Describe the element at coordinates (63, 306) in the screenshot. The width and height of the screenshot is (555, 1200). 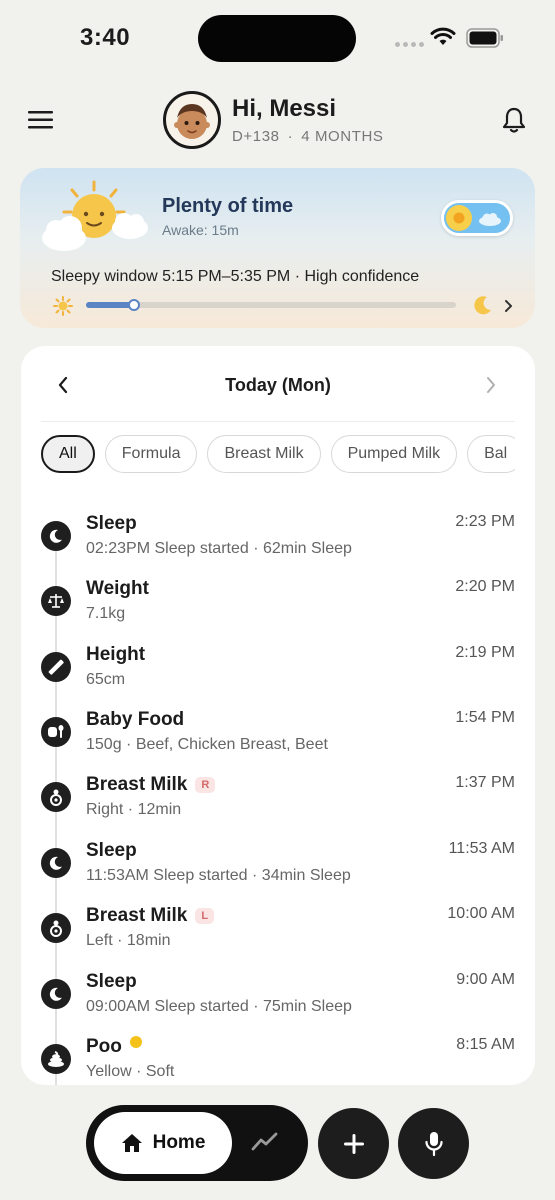
I see `sun-icon` at that location.